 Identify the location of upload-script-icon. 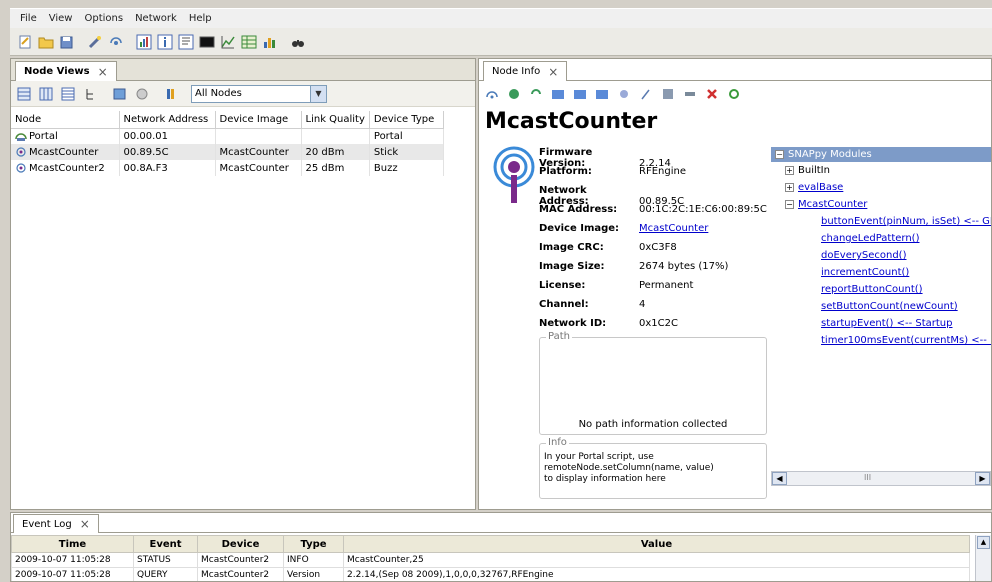
(580, 94).